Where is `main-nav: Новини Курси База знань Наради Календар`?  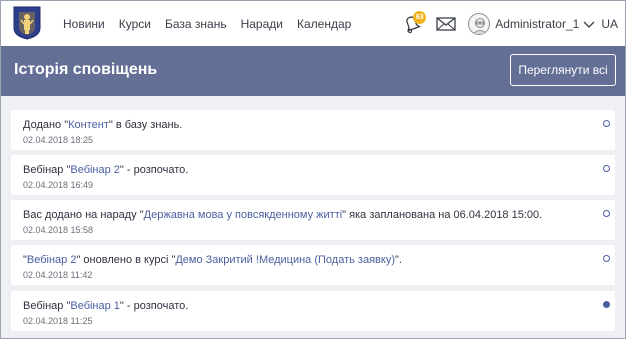 main-nav: Новини Курси База знань Наради Календар is located at coordinates (214, 23).